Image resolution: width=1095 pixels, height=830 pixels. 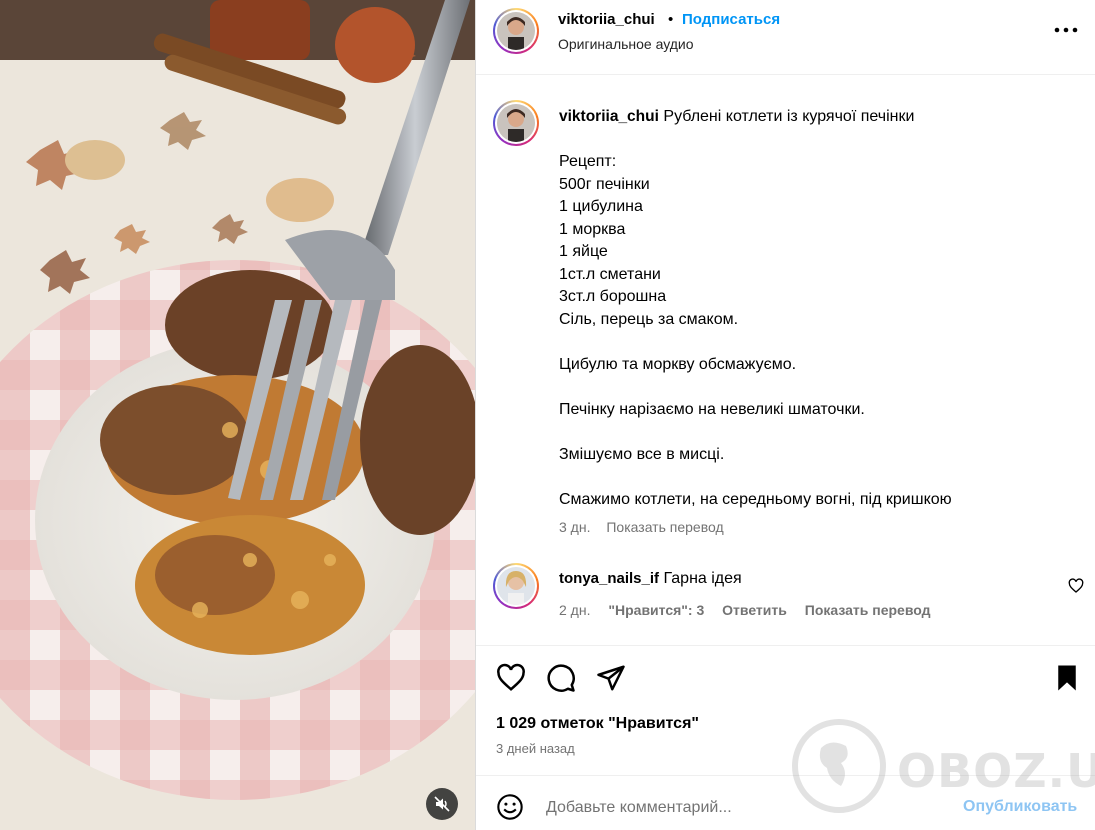 What do you see at coordinates (609, 578) in the screenshot?
I see `commenter-username: tonya_nails_if` at bounding box center [609, 578].